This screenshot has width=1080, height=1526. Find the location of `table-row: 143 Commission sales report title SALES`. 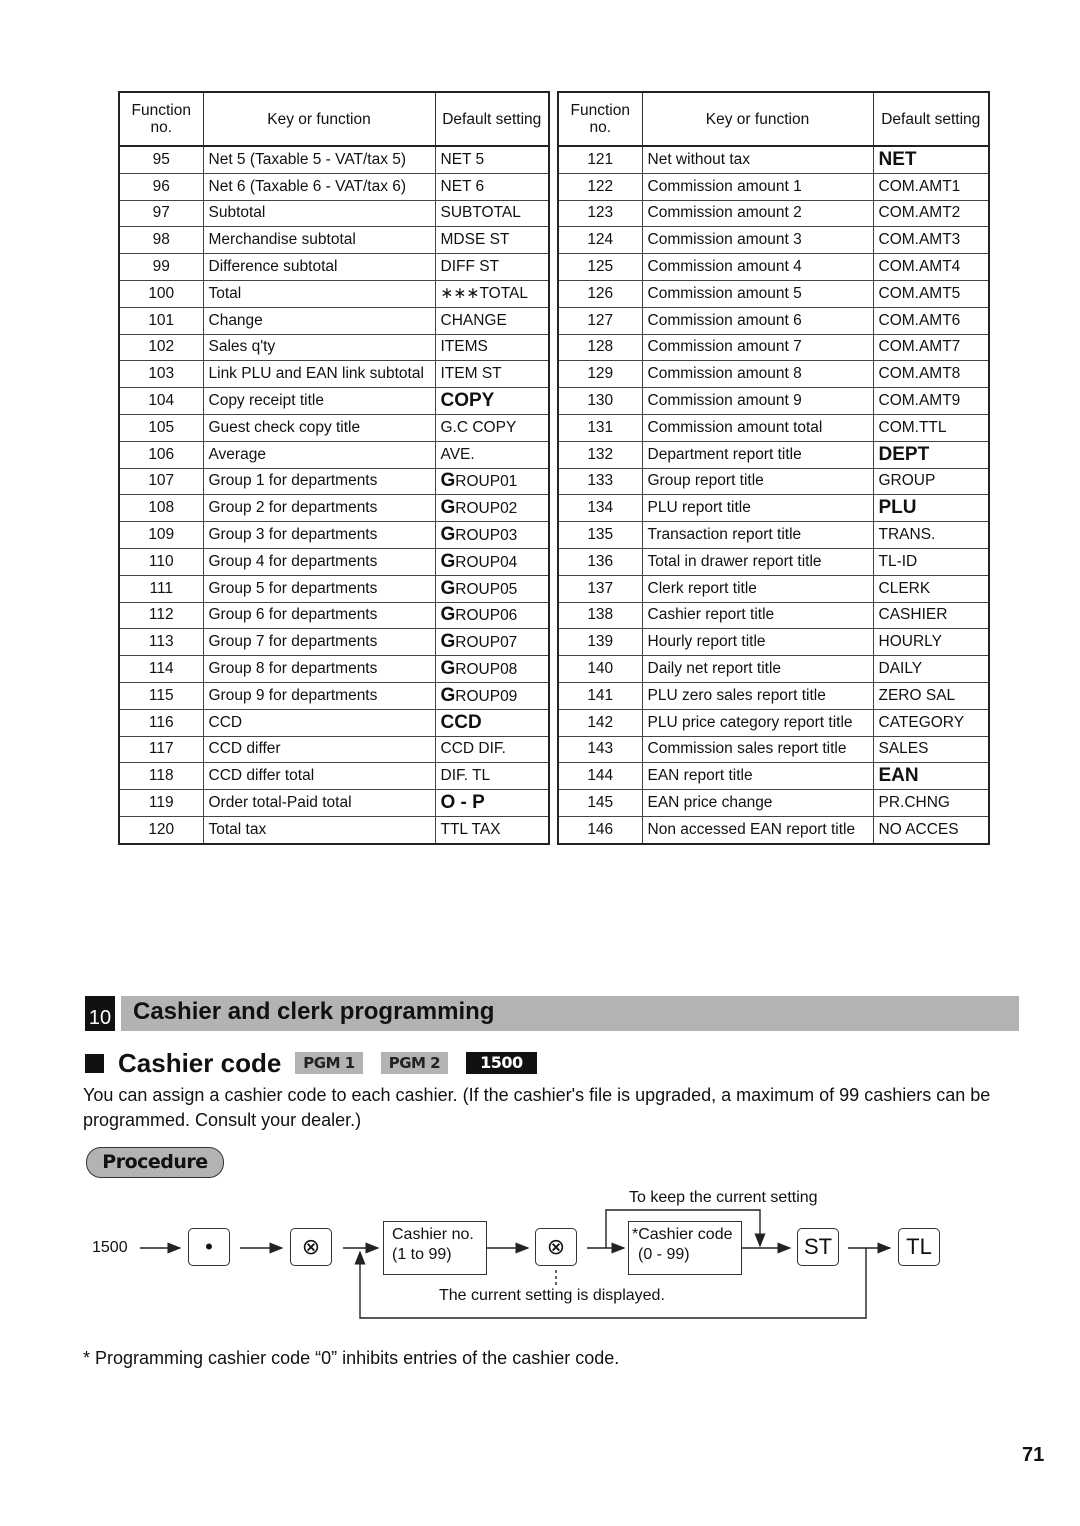

table-row: 143 Commission sales report title SALES is located at coordinates (773, 749).